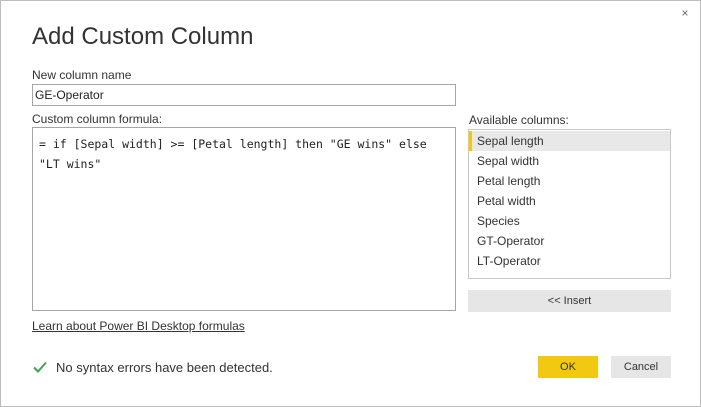 The image size is (701, 407). Describe the element at coordinates (569, 201) in the screenshot. I see `column-item-petal-width: Petal width` at that location.